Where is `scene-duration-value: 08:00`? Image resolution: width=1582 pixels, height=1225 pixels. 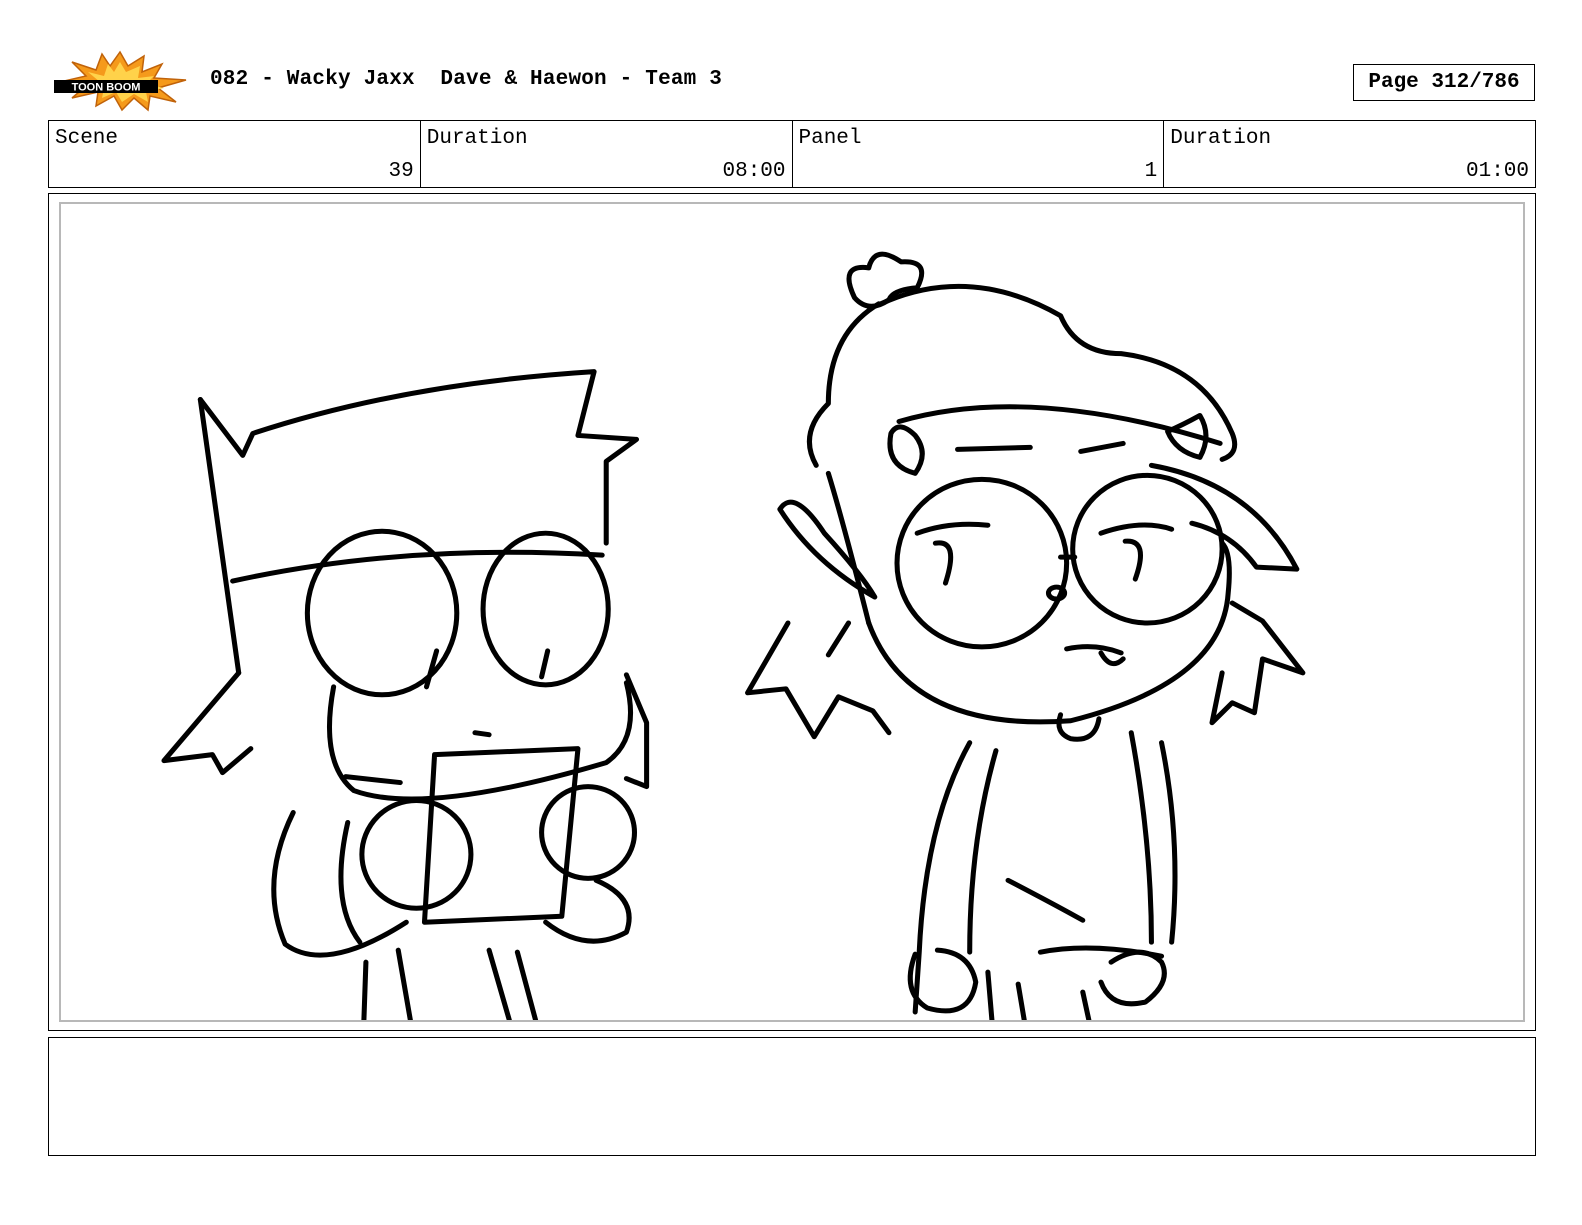 scene-duration-value: 08:00 is located at coordinates (754, 171).